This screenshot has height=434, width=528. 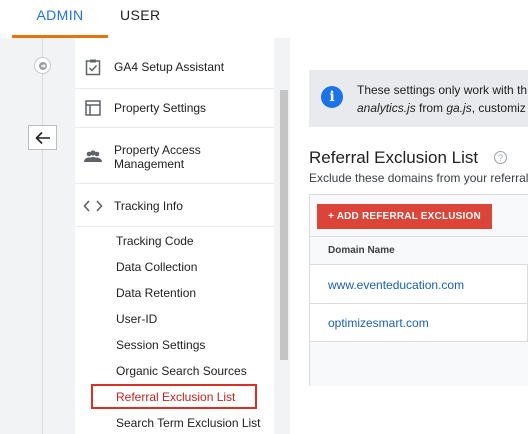 I want to click on sub-item-search-term-exclusion: Search Term Exclusion List, so click(x=188, y=423).